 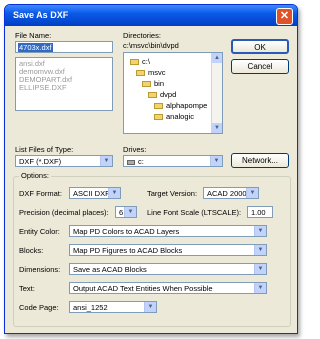 What do you see at coordinates (110, 269) in the screenshot?
I see `dimensions-value: Save as ACAD Blocks` at bounding box center [110, 269].